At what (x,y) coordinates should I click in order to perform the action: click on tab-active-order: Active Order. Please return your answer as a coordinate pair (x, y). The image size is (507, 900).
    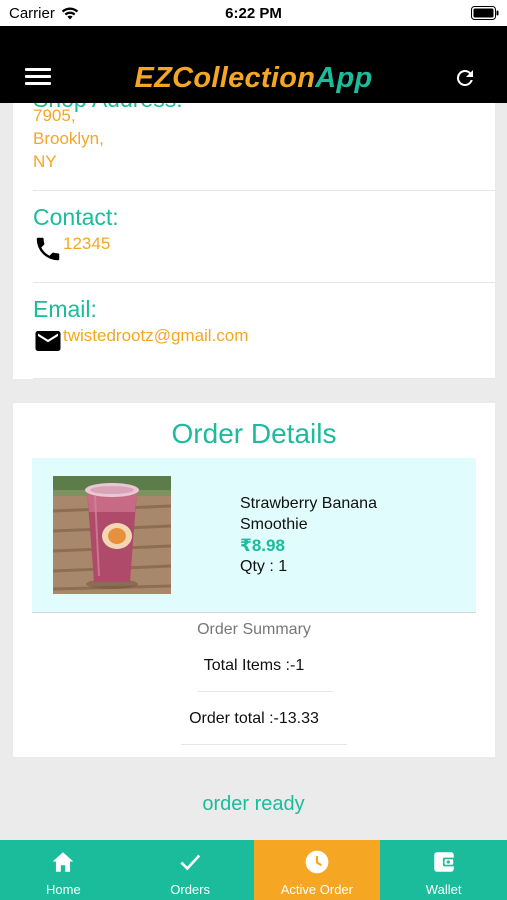
    Looking at the image, I should click on (317, 870).